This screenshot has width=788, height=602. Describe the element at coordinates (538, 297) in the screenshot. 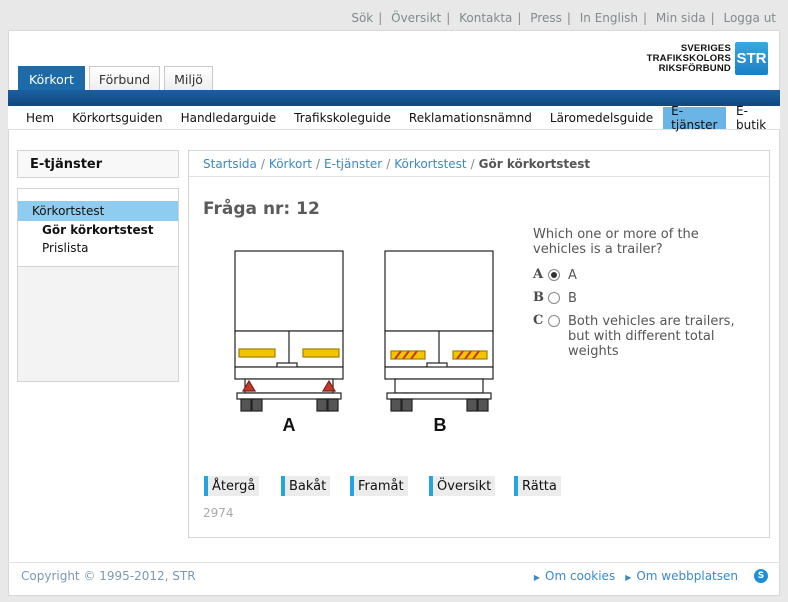

I see `option-letter: B` at that location.